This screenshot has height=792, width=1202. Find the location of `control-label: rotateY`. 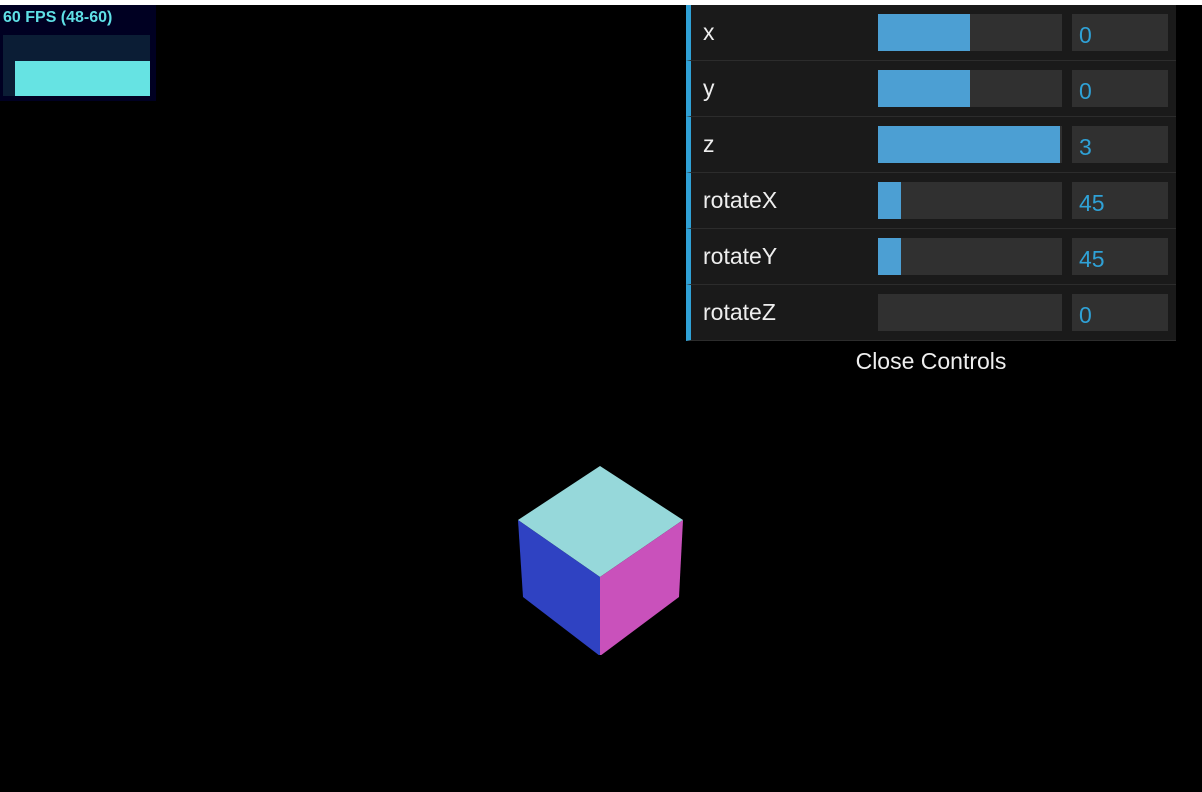

control-label: rotateY is located at coordinates (740, 256).